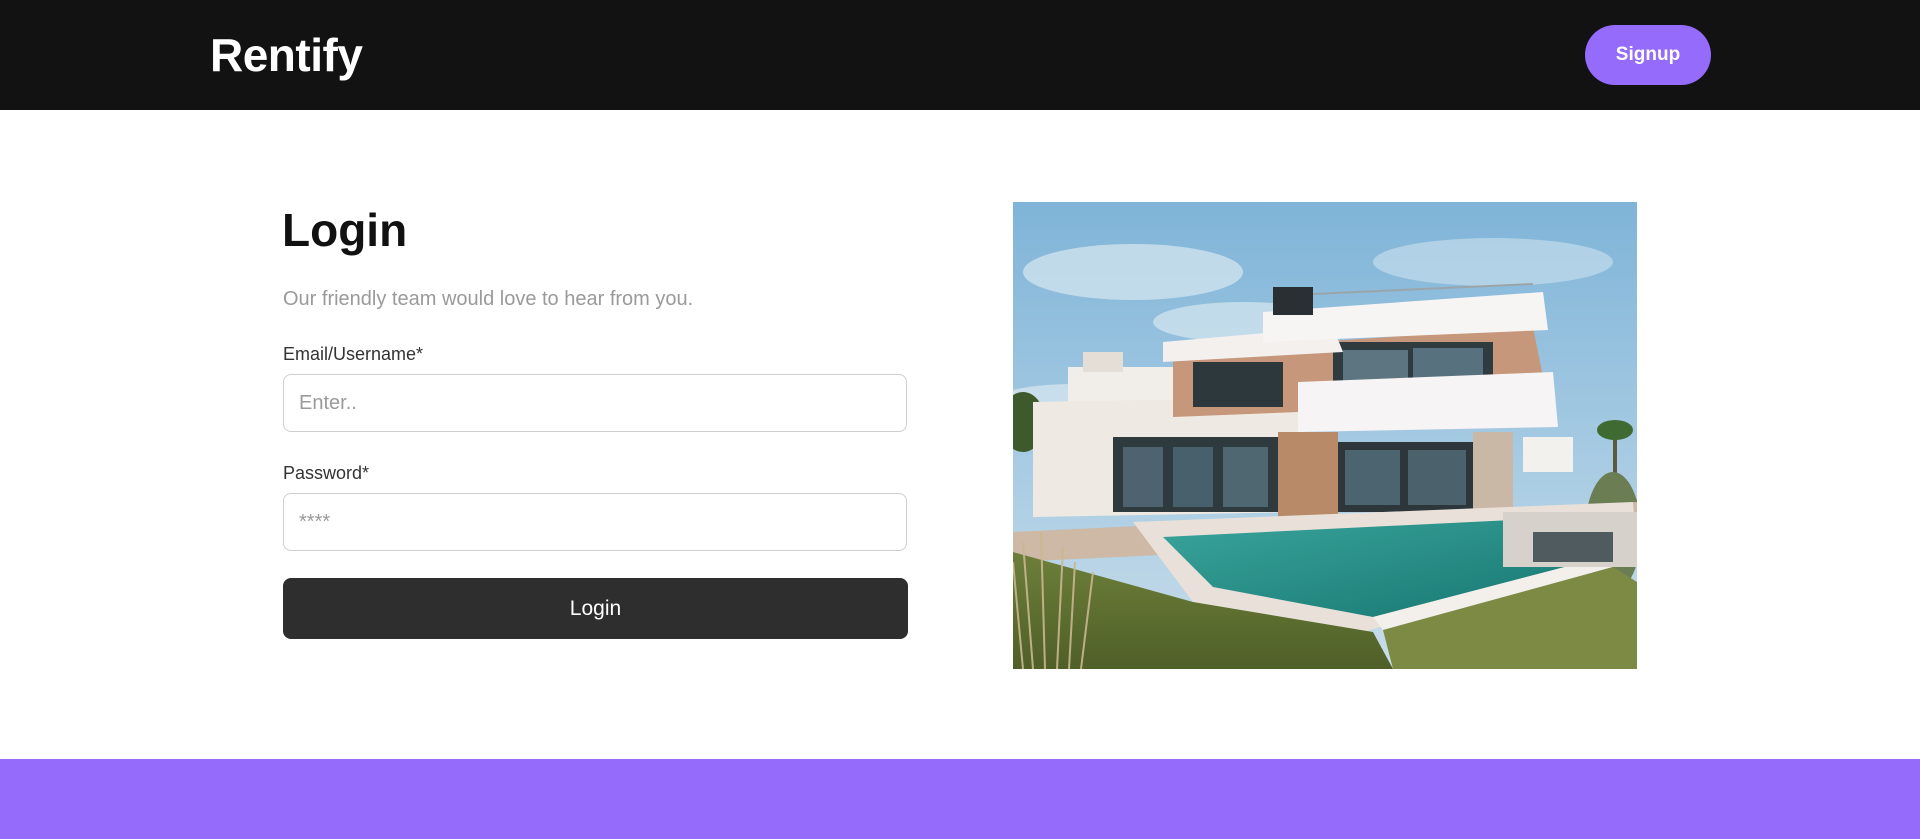 The image size is (1920, 839). What do you see at coordinates (960, 55) in the screenshot?
I see `top-navbar: Rentify Signup` at bounding box center [960, 55].